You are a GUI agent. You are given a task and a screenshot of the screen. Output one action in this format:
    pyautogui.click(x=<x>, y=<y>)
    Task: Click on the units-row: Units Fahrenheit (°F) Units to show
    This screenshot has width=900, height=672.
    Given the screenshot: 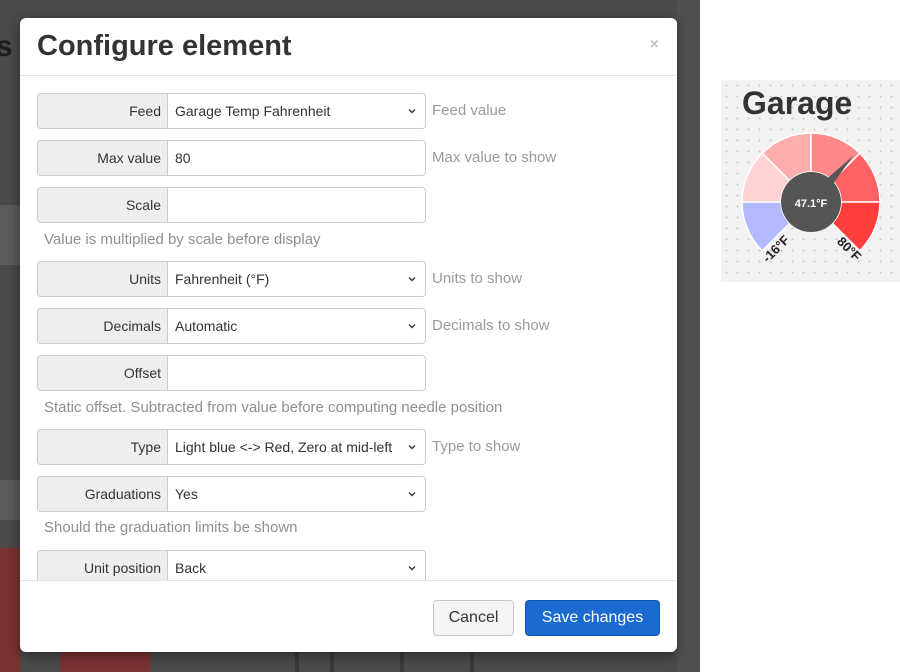 What is the action you would take?
    pyautogui.click(x=337, y=279)
    